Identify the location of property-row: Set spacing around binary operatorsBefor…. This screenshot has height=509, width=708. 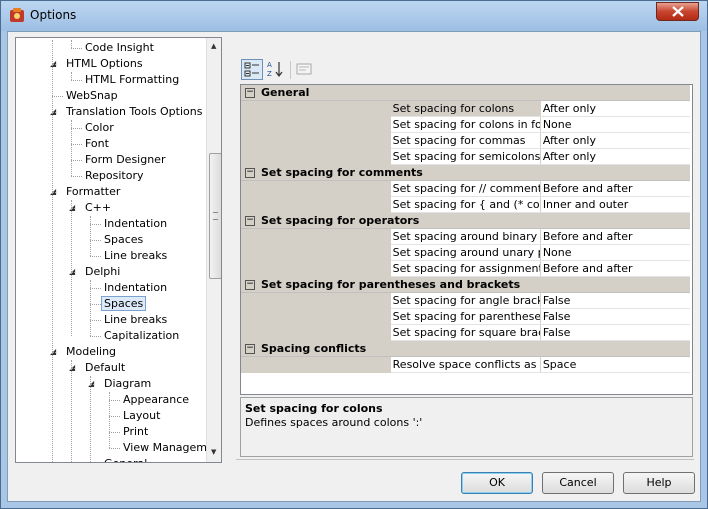
(465, 236).